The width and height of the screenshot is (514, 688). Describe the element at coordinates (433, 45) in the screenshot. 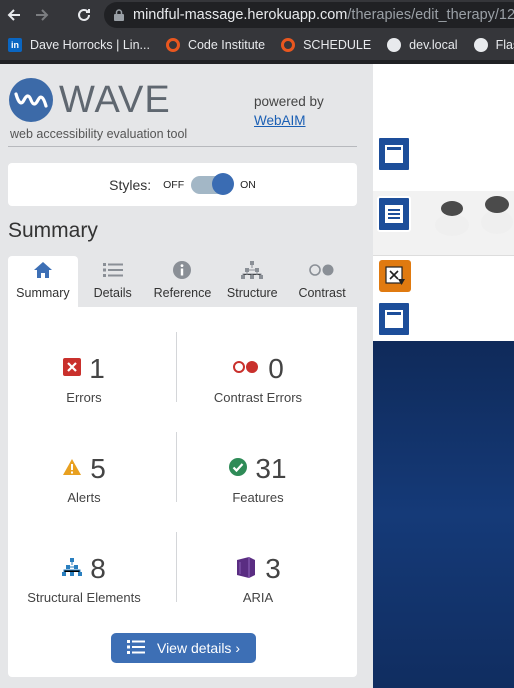

I see `bookmark-label: dev.local` at that location.